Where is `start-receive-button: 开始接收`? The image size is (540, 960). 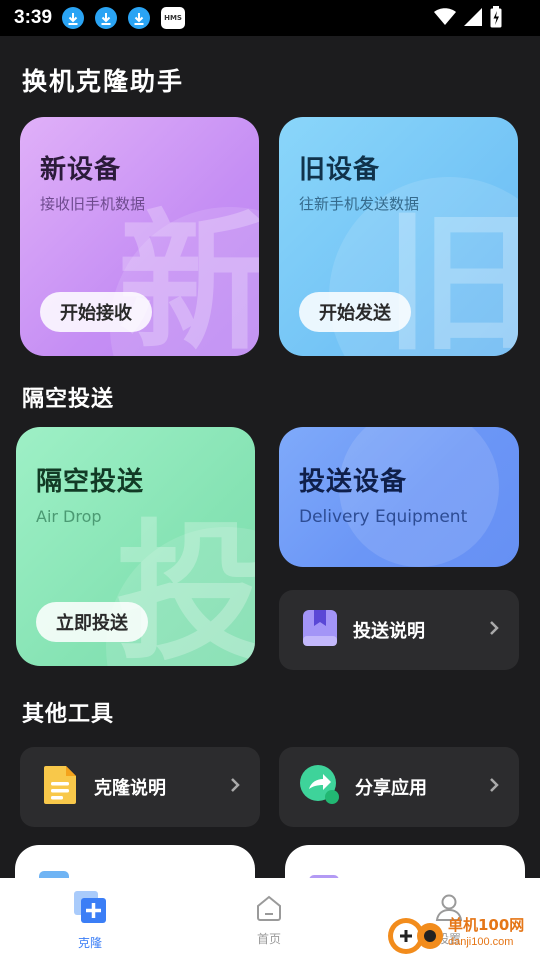 start-receive-button: 开始接收 is located at coordinates (96, 312).